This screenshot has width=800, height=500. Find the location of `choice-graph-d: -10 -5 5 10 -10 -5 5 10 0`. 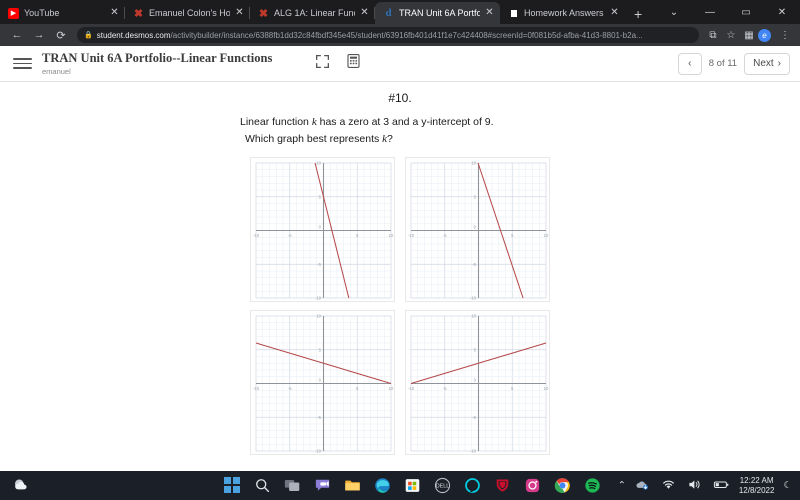

choice-graph-d: -10 -5 5 10 -10 -5 5 10 0 is located at coordinates (477, 383).